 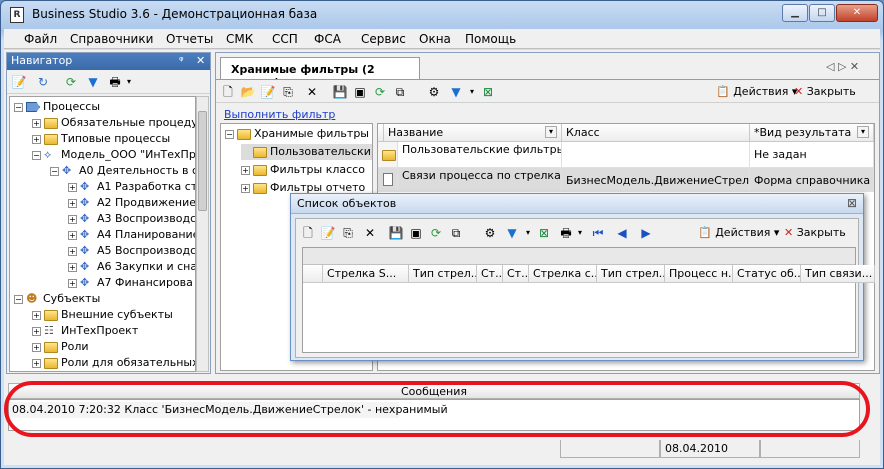 I want to click on navigator-close-icon: ✕, so click(x=200, y=61).